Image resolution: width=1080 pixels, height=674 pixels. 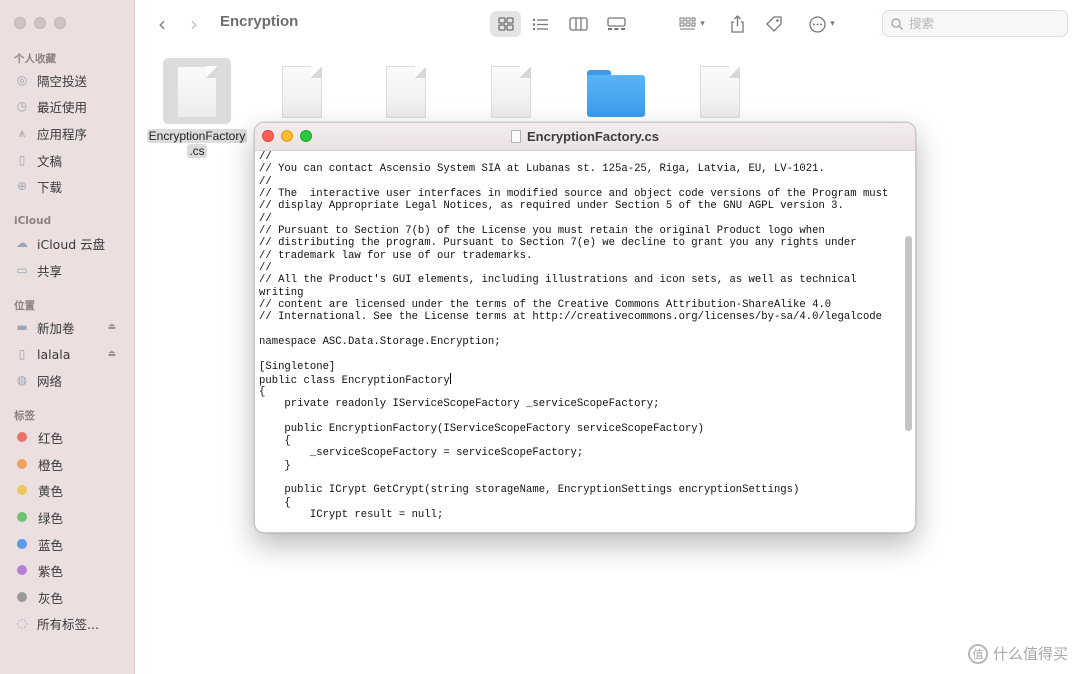 What do you see at coordinates (70, 490) in the screenshot?
I see `sidebar-tag-yellow: 黄色` at bounding box center [70, 490].